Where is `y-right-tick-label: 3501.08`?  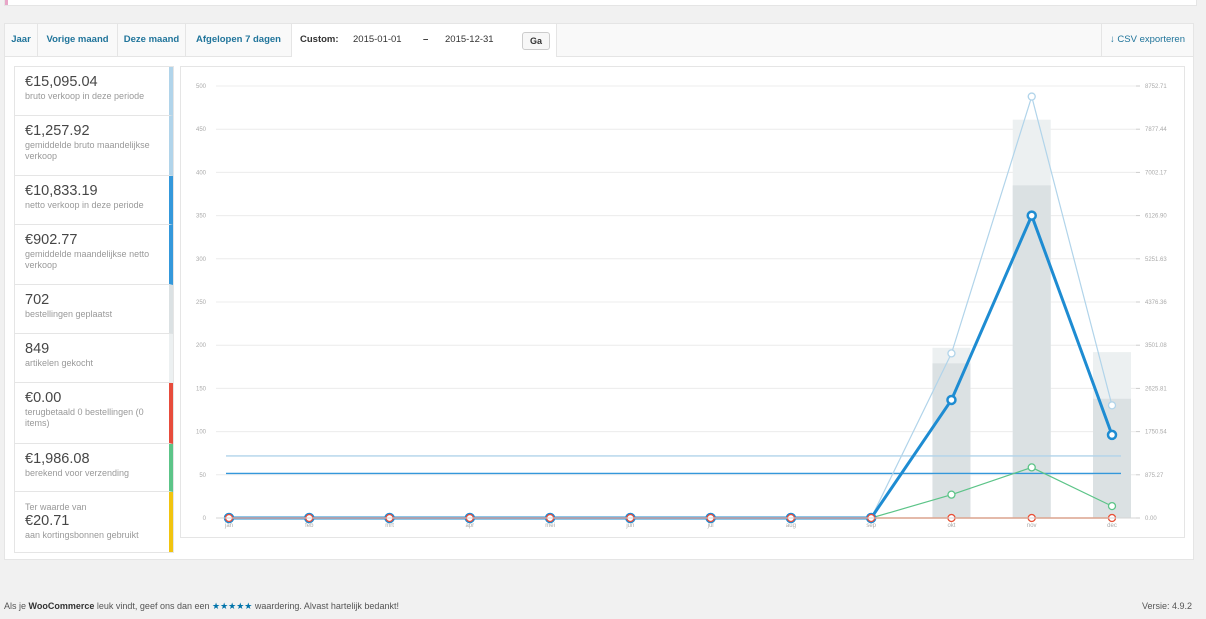
y-right-tick-label: 3501.08 is located at coordinates (1156, 346).